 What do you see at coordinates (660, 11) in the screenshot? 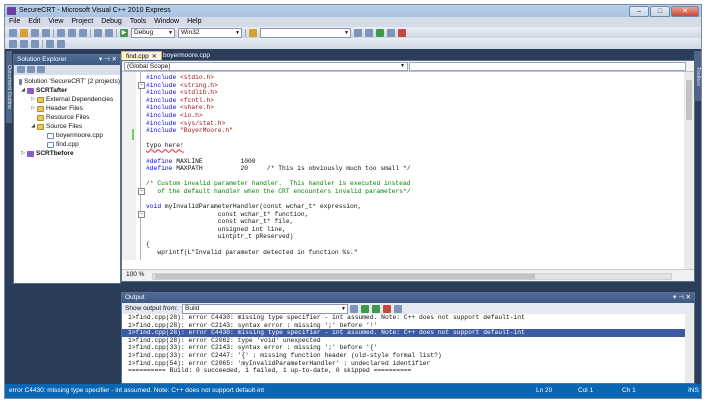
I see `maximize-button: □` at bounding box center [660, 11].